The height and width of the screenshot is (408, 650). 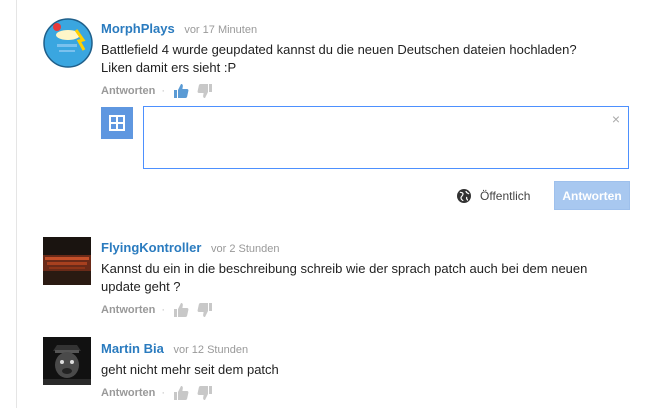 What do you see at coordinates (138, 28) in the screenshot?
I see `author-name: MorphPlays` at bounding box center [138, 28].